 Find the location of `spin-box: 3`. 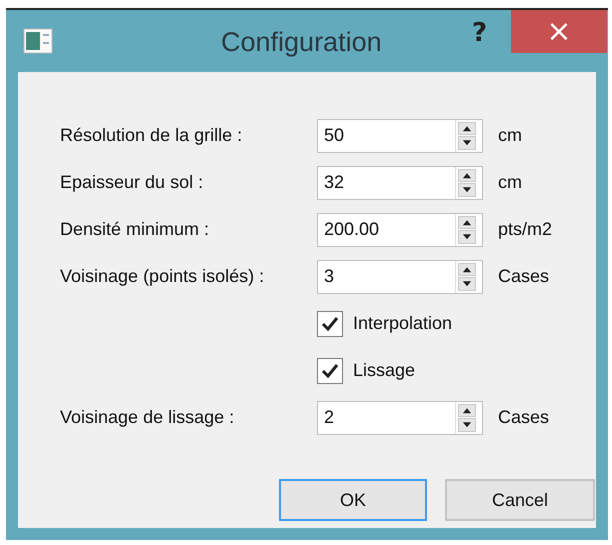

spin-box: 3 is located at coordinates (400, 277).